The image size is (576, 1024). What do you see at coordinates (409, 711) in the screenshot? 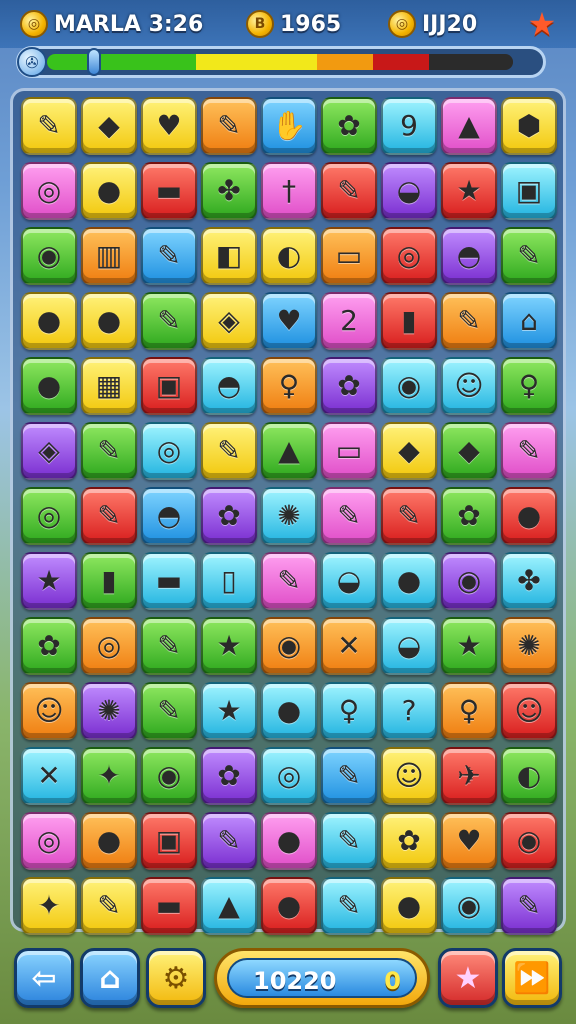
I see `game-tile: ?` at bounding box center [409, 711].